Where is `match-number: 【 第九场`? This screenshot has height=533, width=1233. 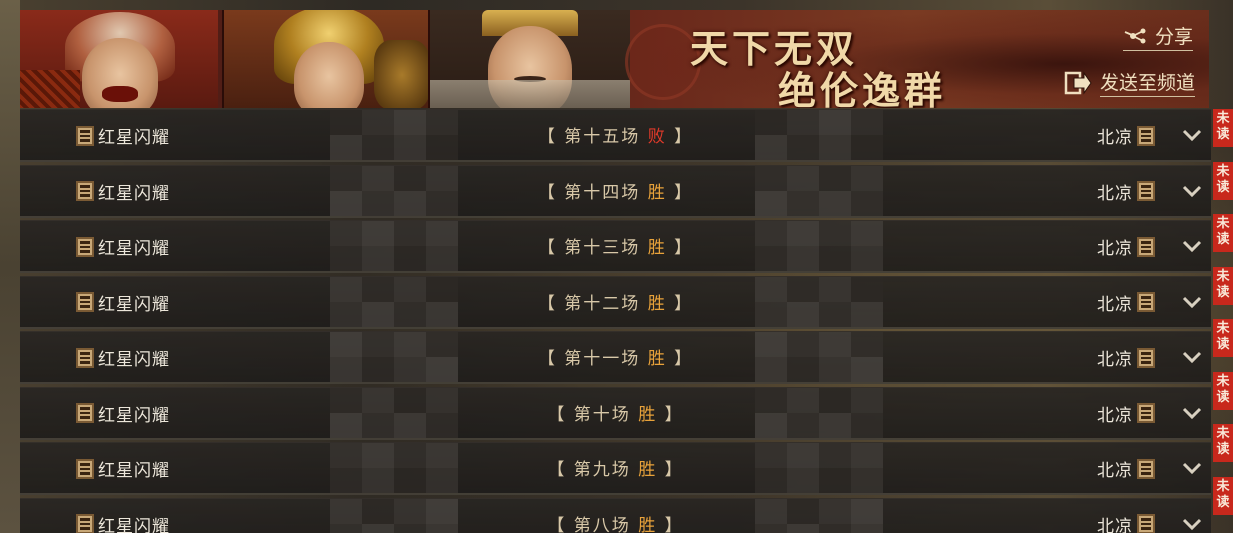
match-number: 【 第九场 is located at coordinates (593, 470).